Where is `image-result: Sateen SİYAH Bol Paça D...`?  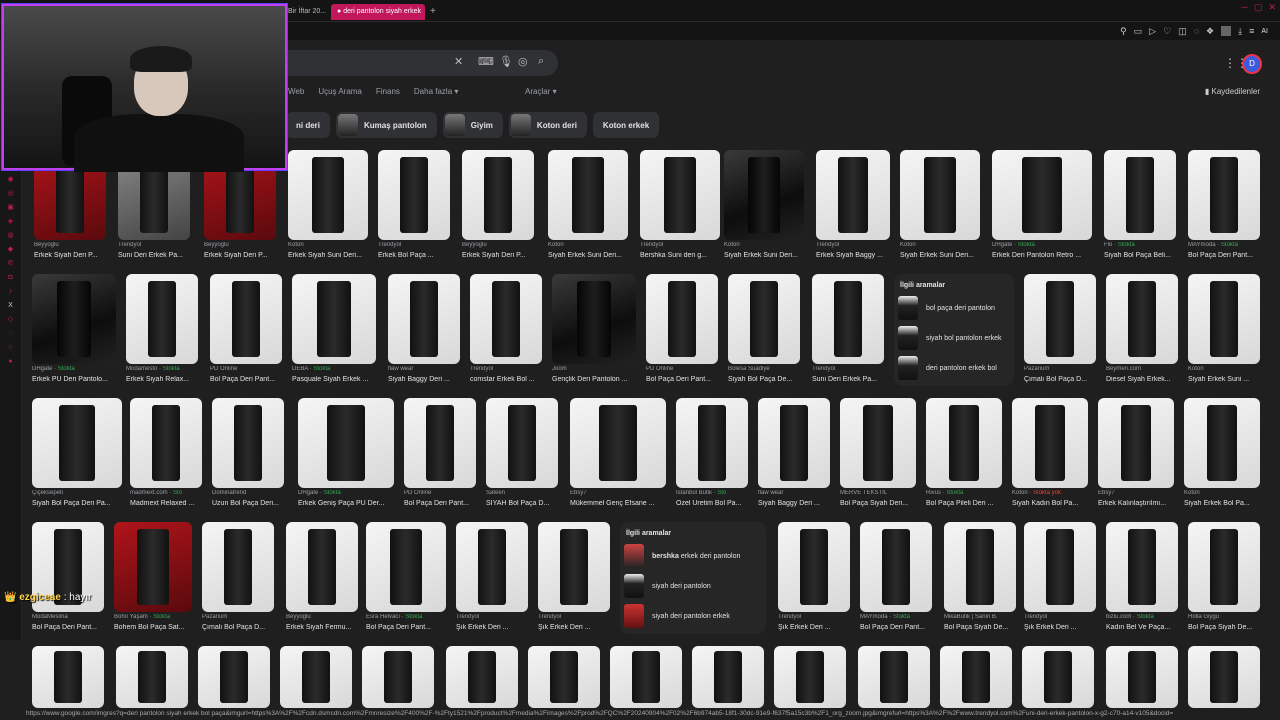 image-result: Sateen SİYAH Bol Paça D... is located at coordinates (522, 455).